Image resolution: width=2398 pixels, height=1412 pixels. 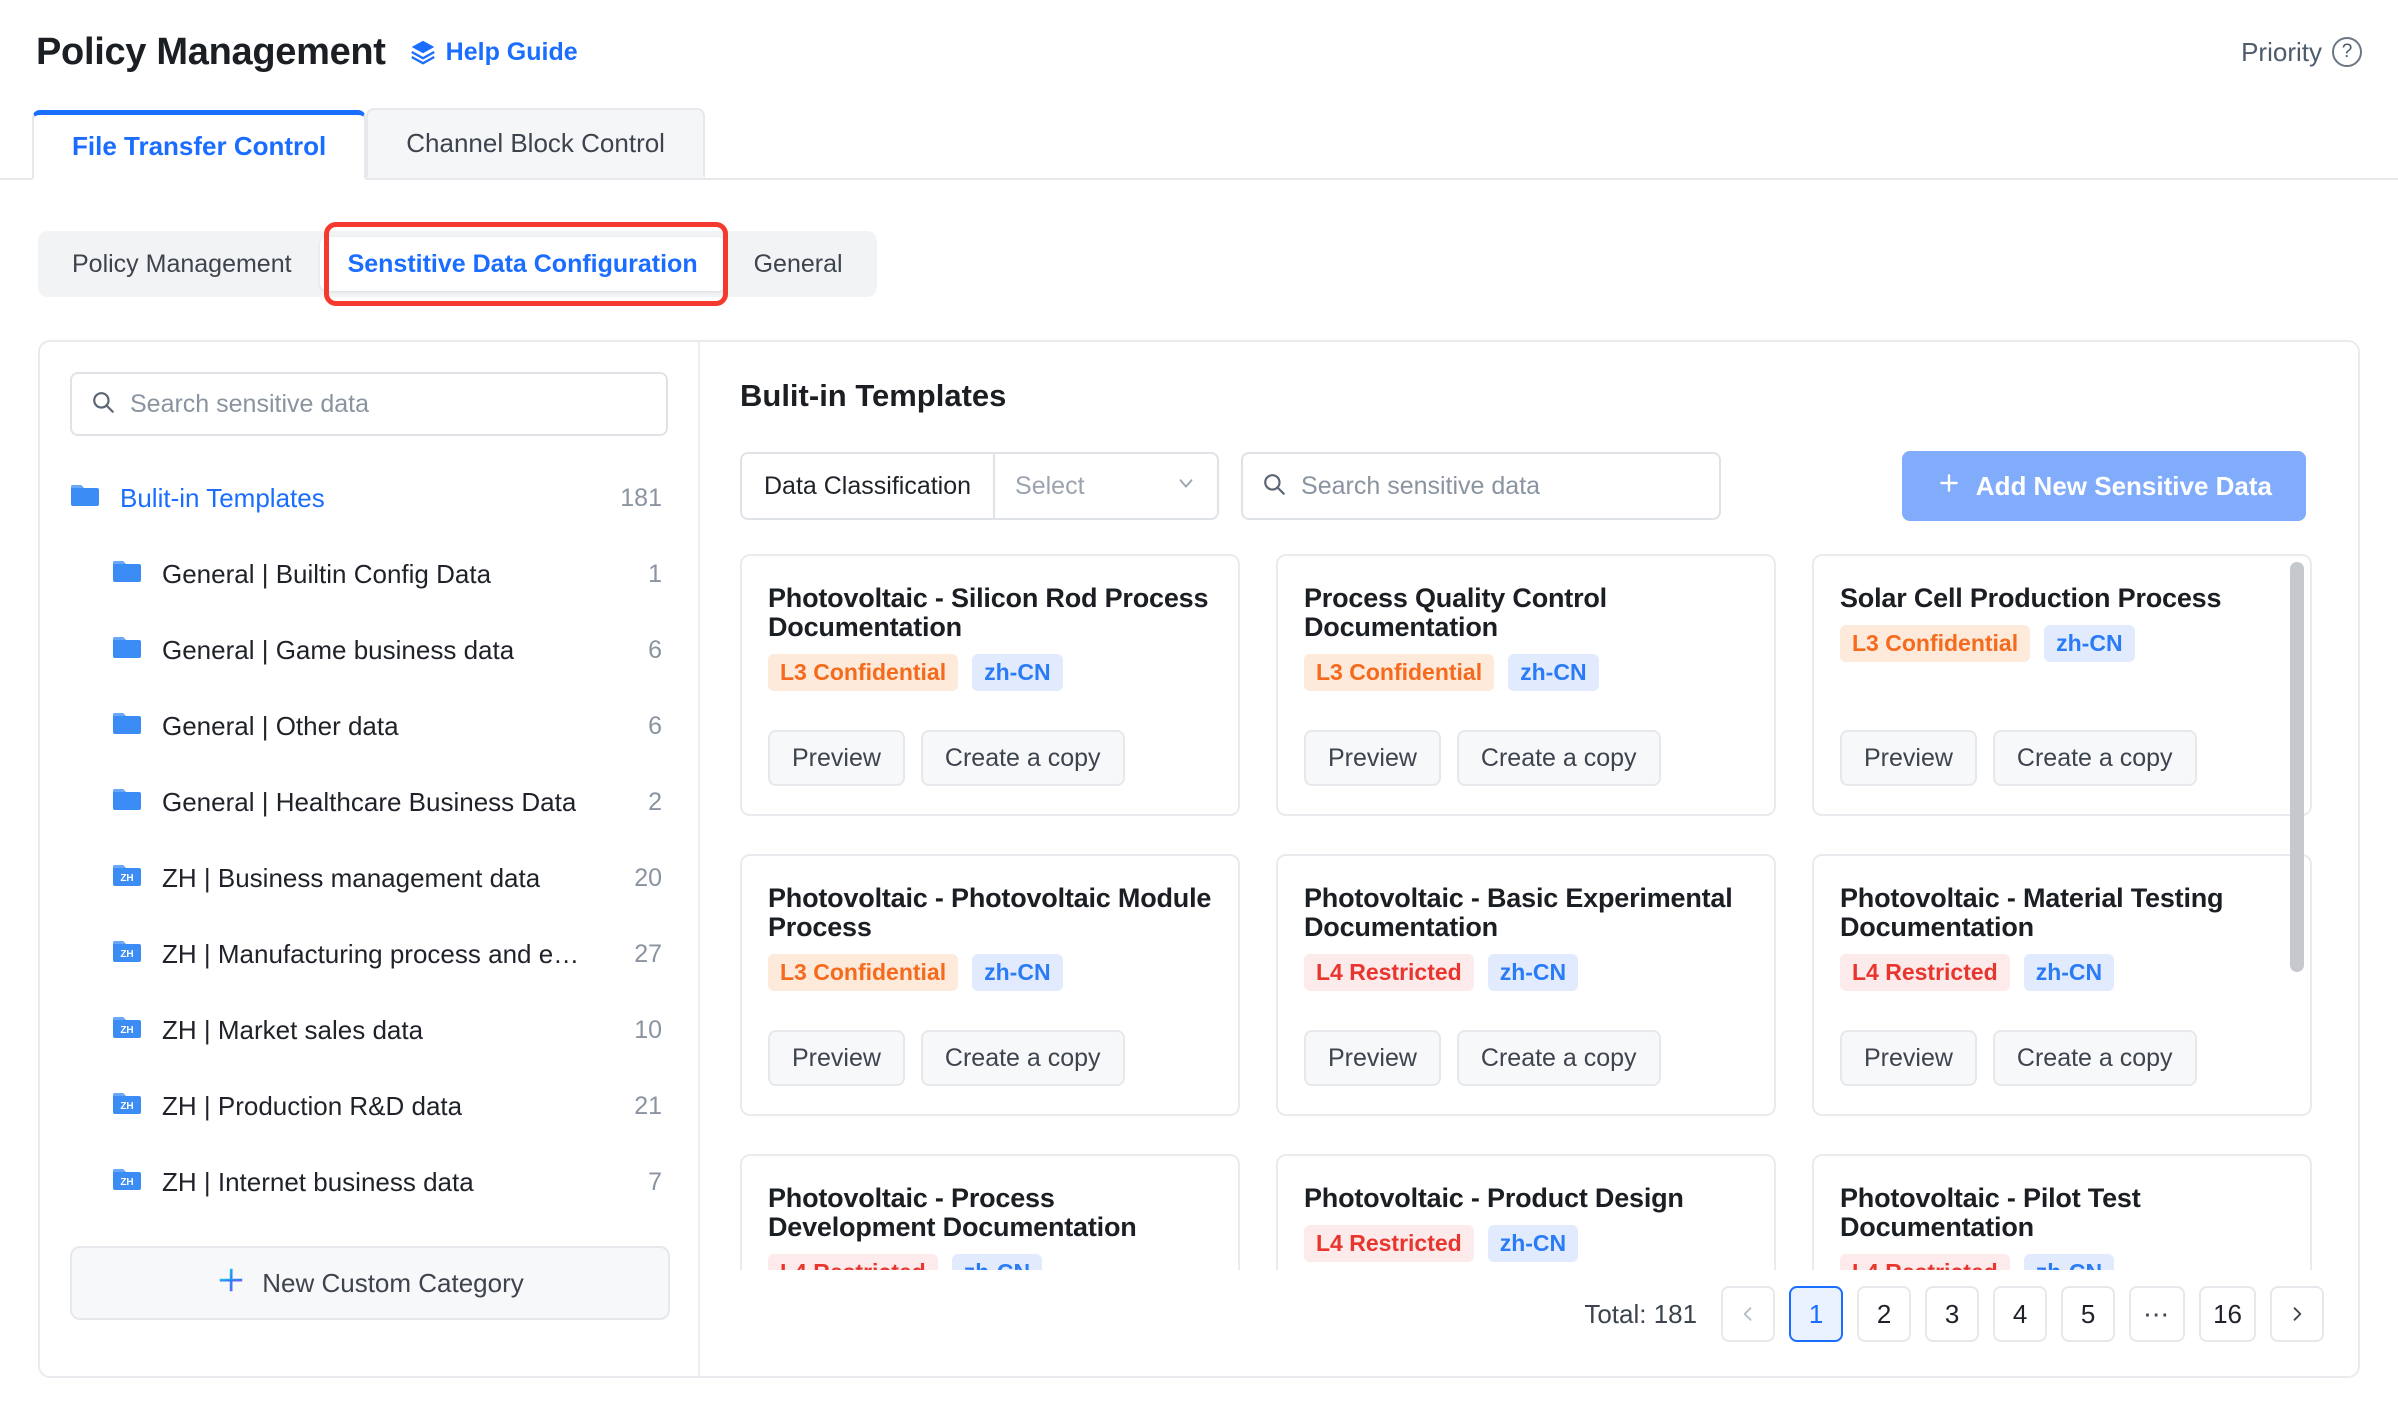 I want to click on pagination-page-1: 1, so click(x=1816, y=1314).